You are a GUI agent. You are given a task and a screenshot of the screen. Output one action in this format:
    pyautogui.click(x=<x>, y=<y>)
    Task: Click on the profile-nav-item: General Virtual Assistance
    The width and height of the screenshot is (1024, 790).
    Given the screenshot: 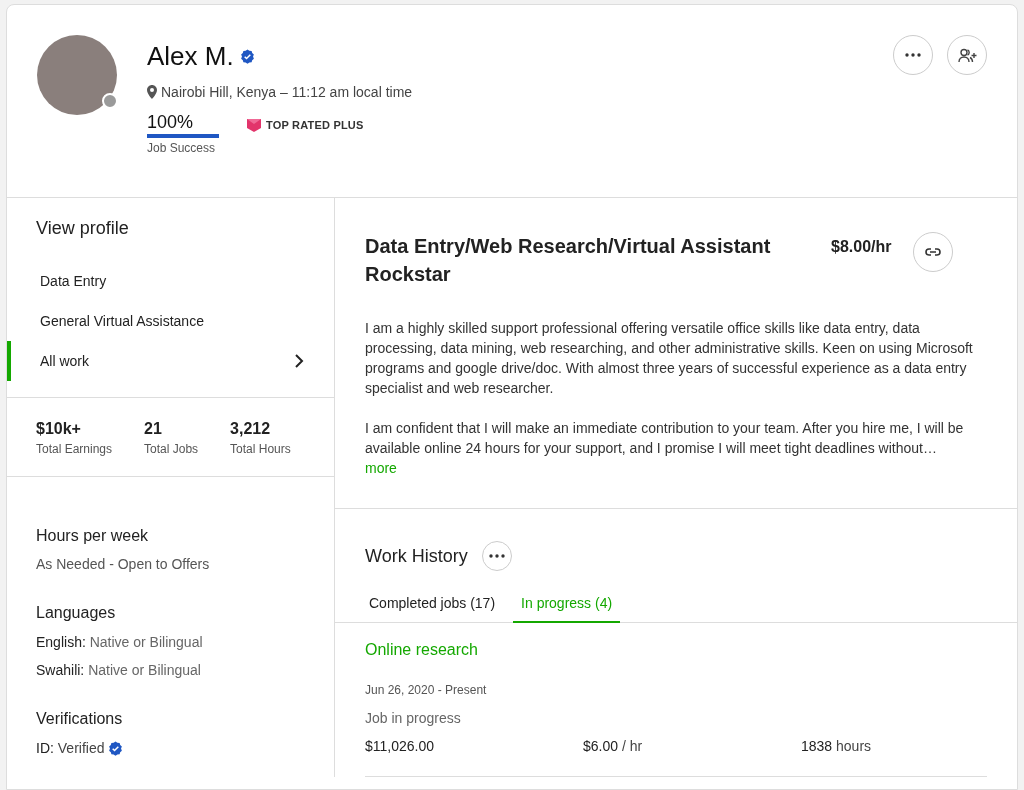 What is the action you would take?
    pyautogui.click(x=170, y=321)
    